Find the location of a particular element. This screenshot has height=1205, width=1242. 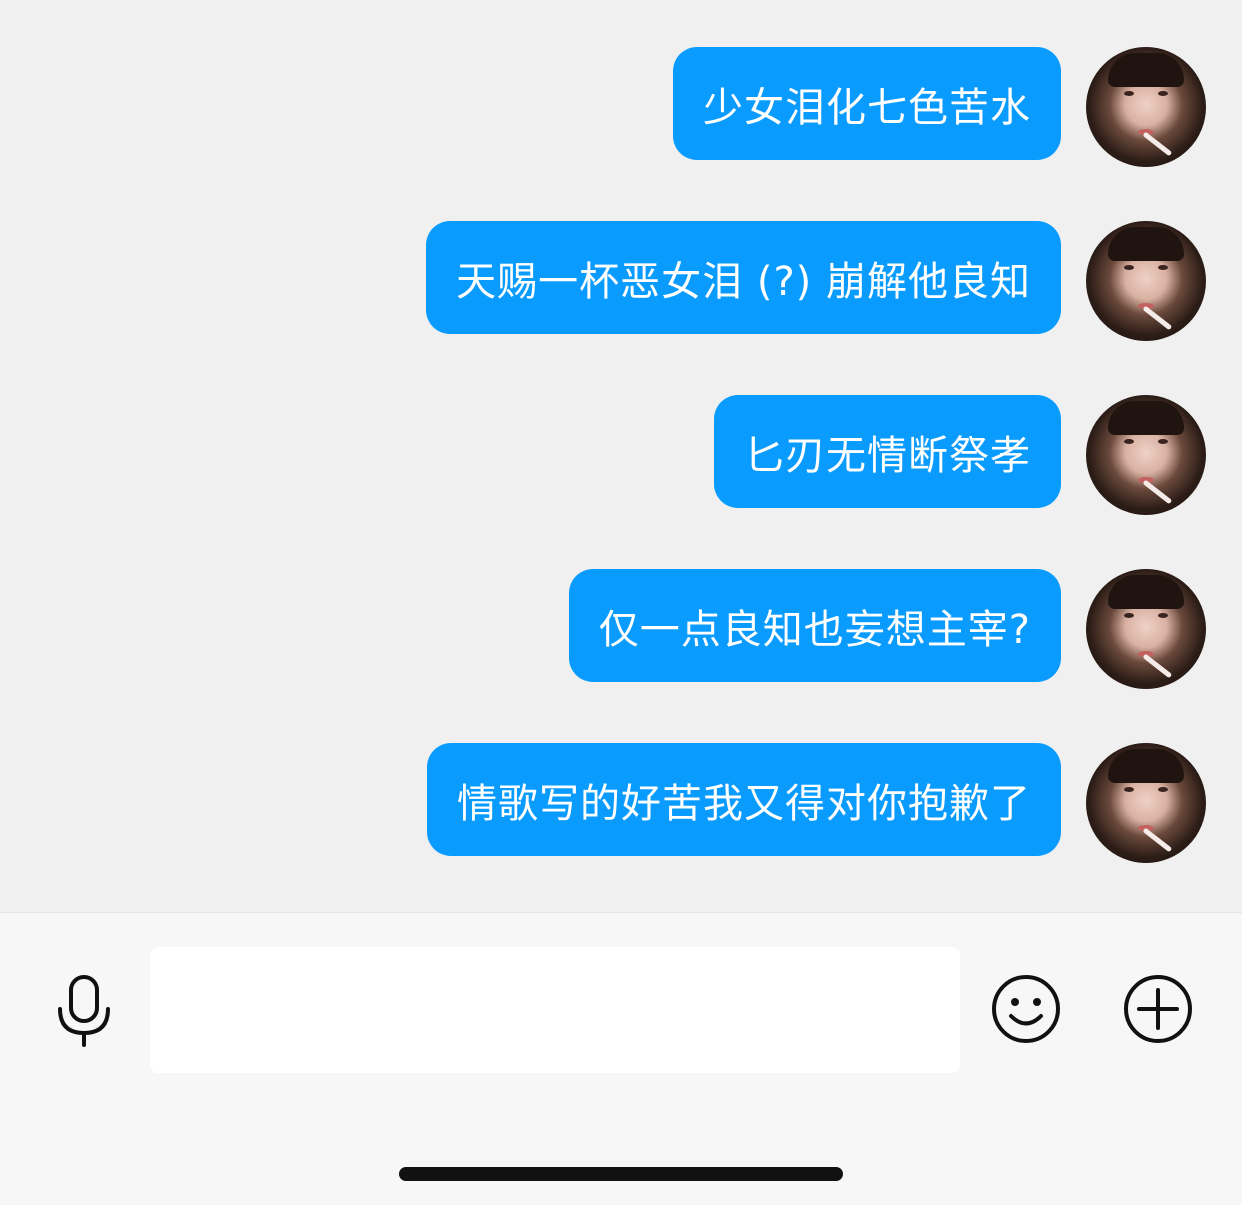

message-text: 天赐一杯恶女泪 (?) 崩解他良知 is located at coordinates (743, 281).